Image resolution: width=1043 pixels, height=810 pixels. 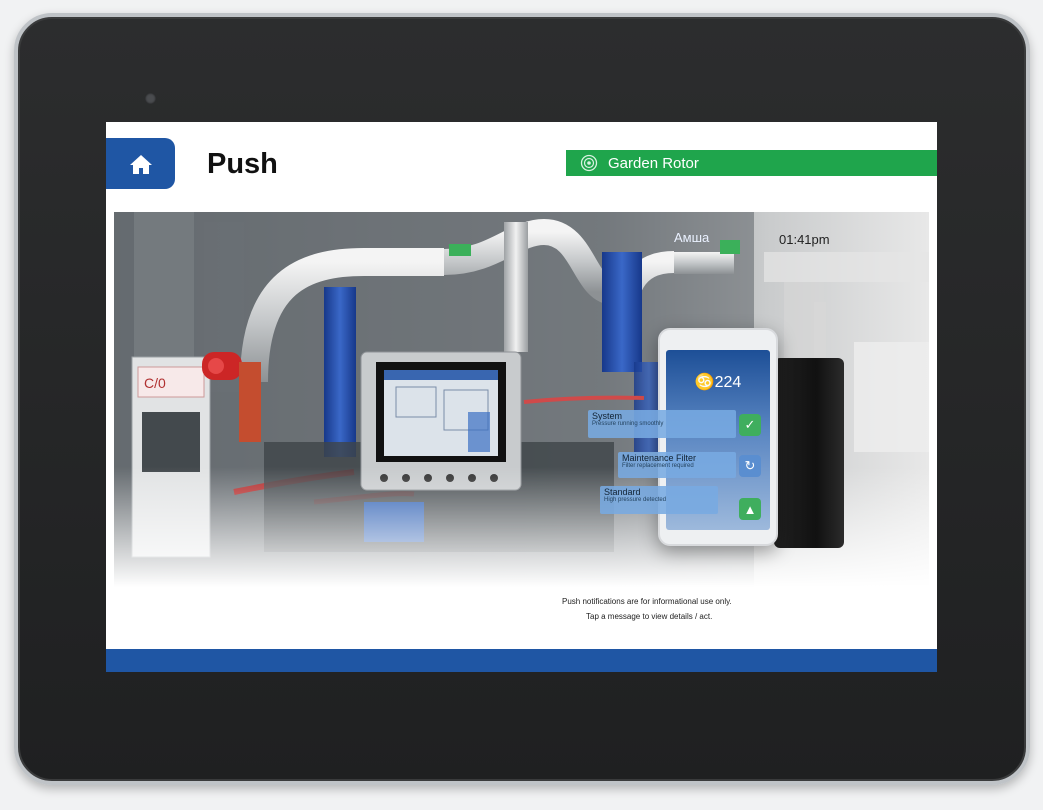 I want to click on status-time: 01:41pm, so click(x=804, y=239).